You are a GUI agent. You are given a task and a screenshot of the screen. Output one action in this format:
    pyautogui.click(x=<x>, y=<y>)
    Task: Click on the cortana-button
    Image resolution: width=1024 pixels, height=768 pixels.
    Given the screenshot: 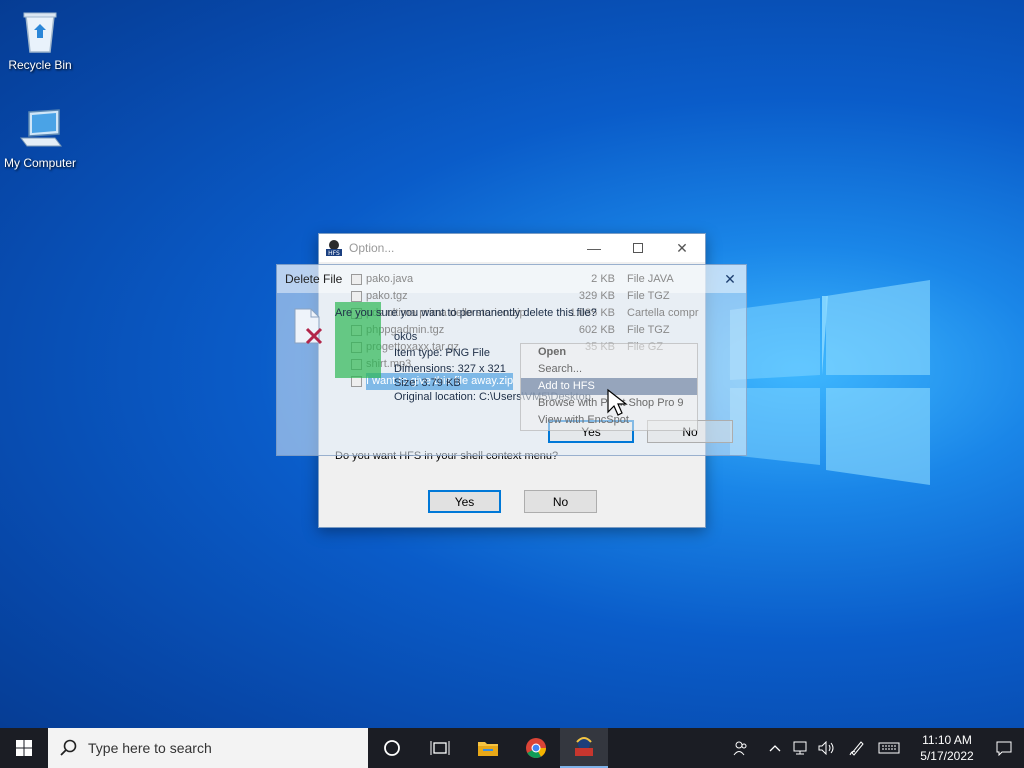 What is the action you would take?
    pyautogui.click(x=392, y=748)
    